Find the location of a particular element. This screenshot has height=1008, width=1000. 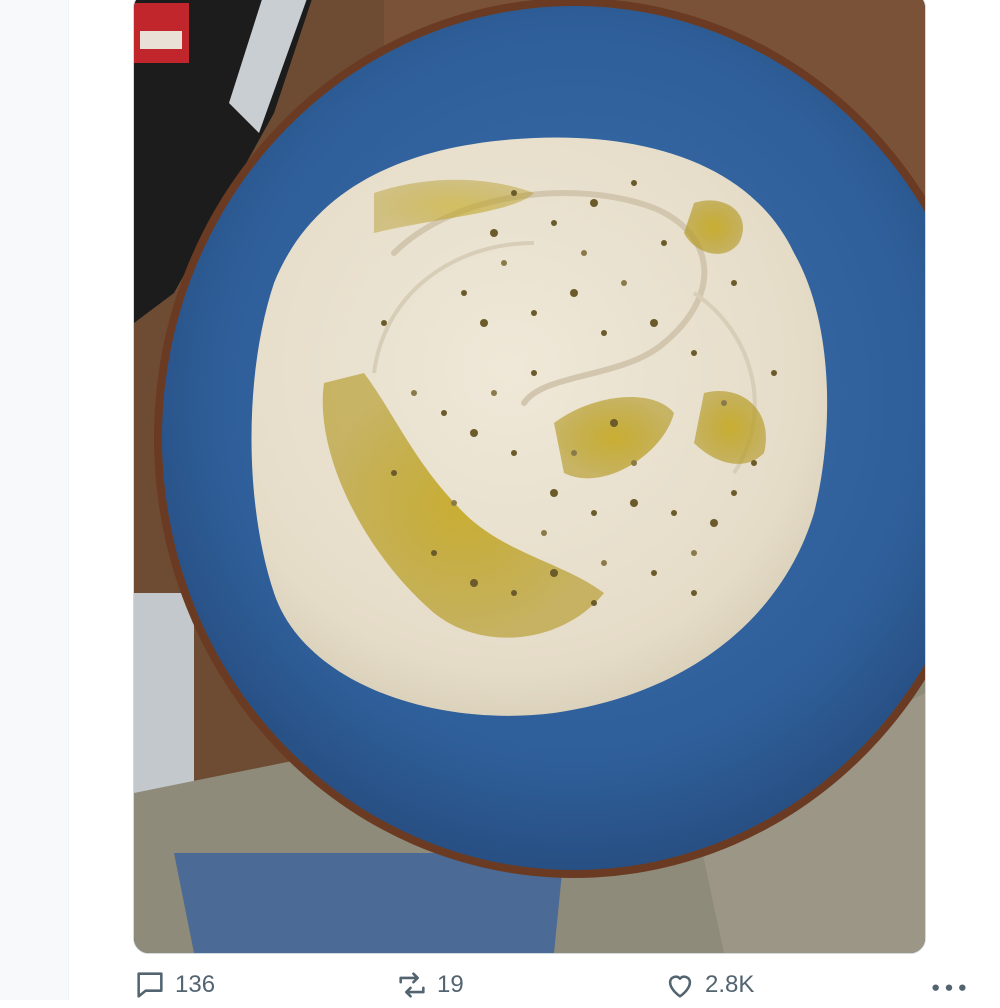

like-button: 2.8K is located at coordinates (708, 985).